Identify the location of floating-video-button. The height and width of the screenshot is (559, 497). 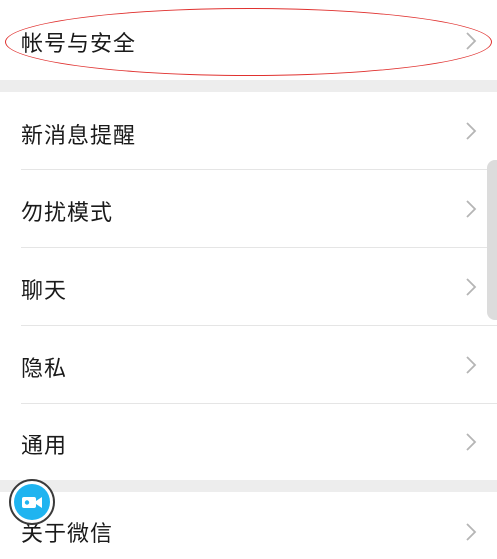
(32, 502).